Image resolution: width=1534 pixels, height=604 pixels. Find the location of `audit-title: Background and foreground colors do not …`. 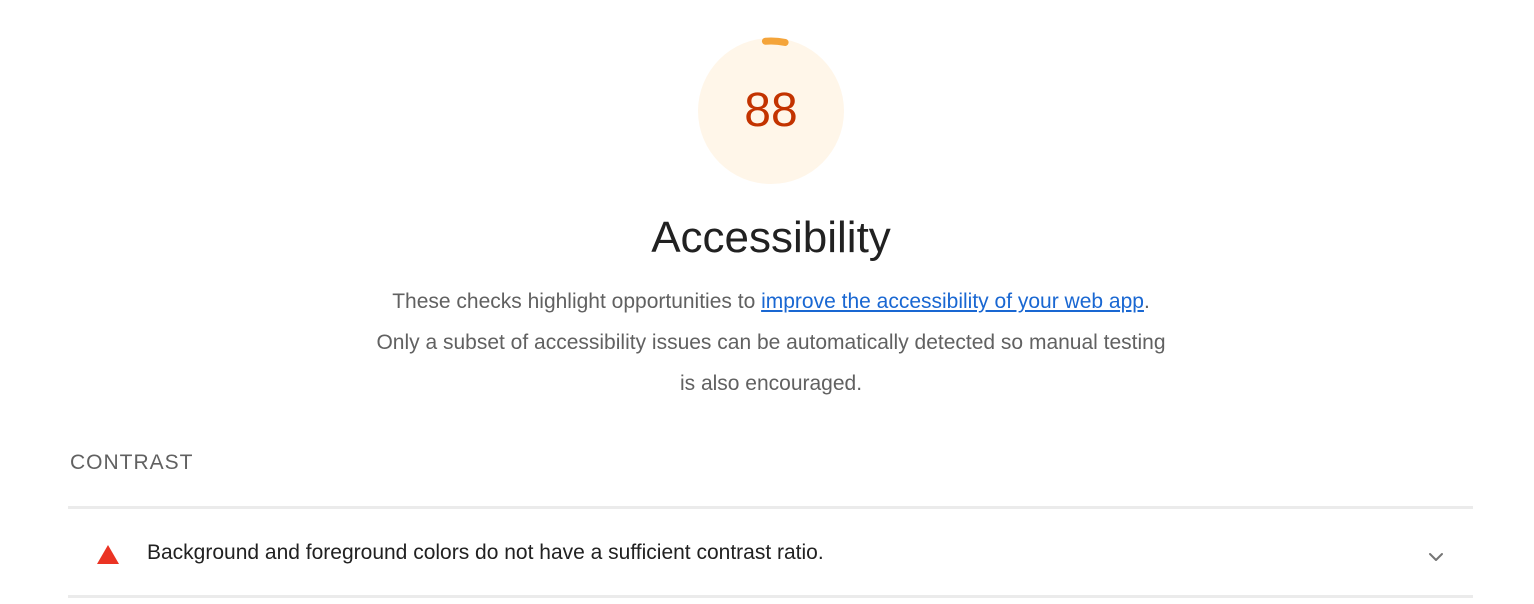

audit-title: Background and foreground colors do not … is located at coordinates (485, 552).